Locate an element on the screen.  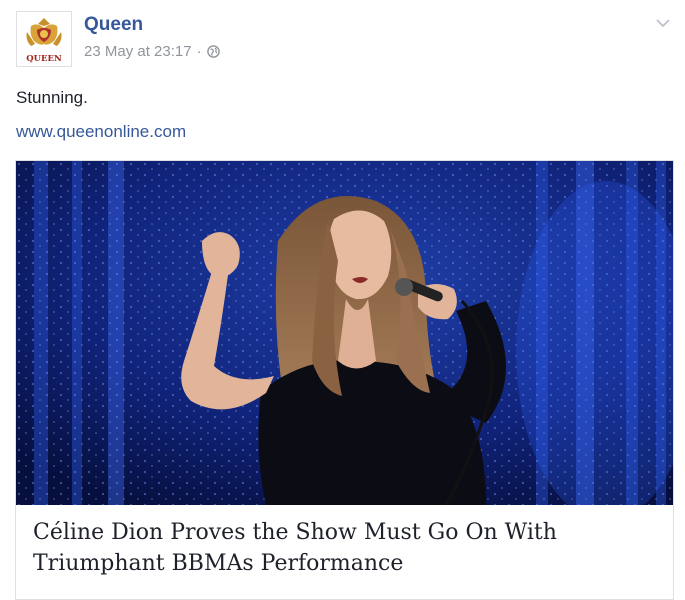
page-name-link: Queen is located at coordinates (113, 25).